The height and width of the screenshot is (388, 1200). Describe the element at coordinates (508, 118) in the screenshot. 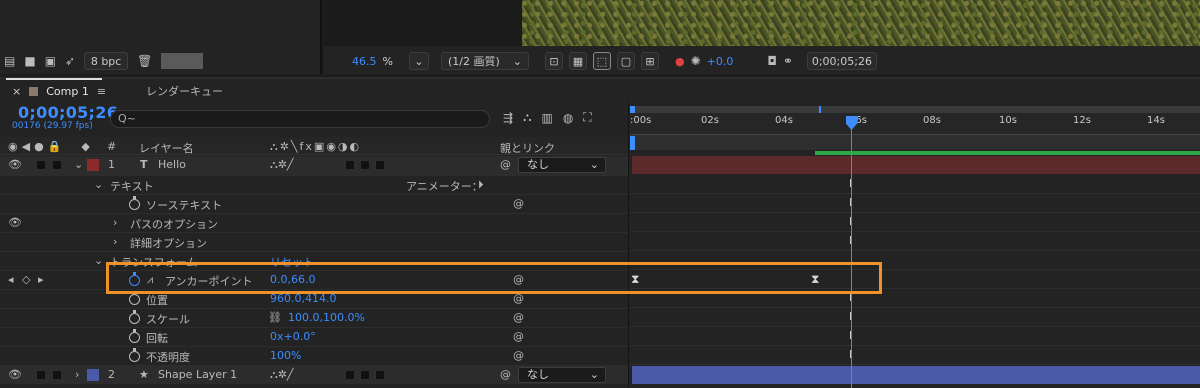

I see `comp-flowchart-icon: ⇶` at that location.